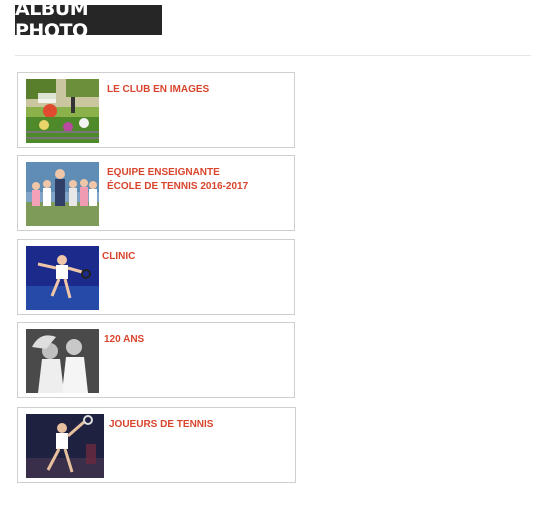 This screenshot has height=511, width=551. What do you see at coordinates (161, 425) in the screenshot?
I see `album-label: JOUEURS DE TENNIS` at bounding box center [161, 425].